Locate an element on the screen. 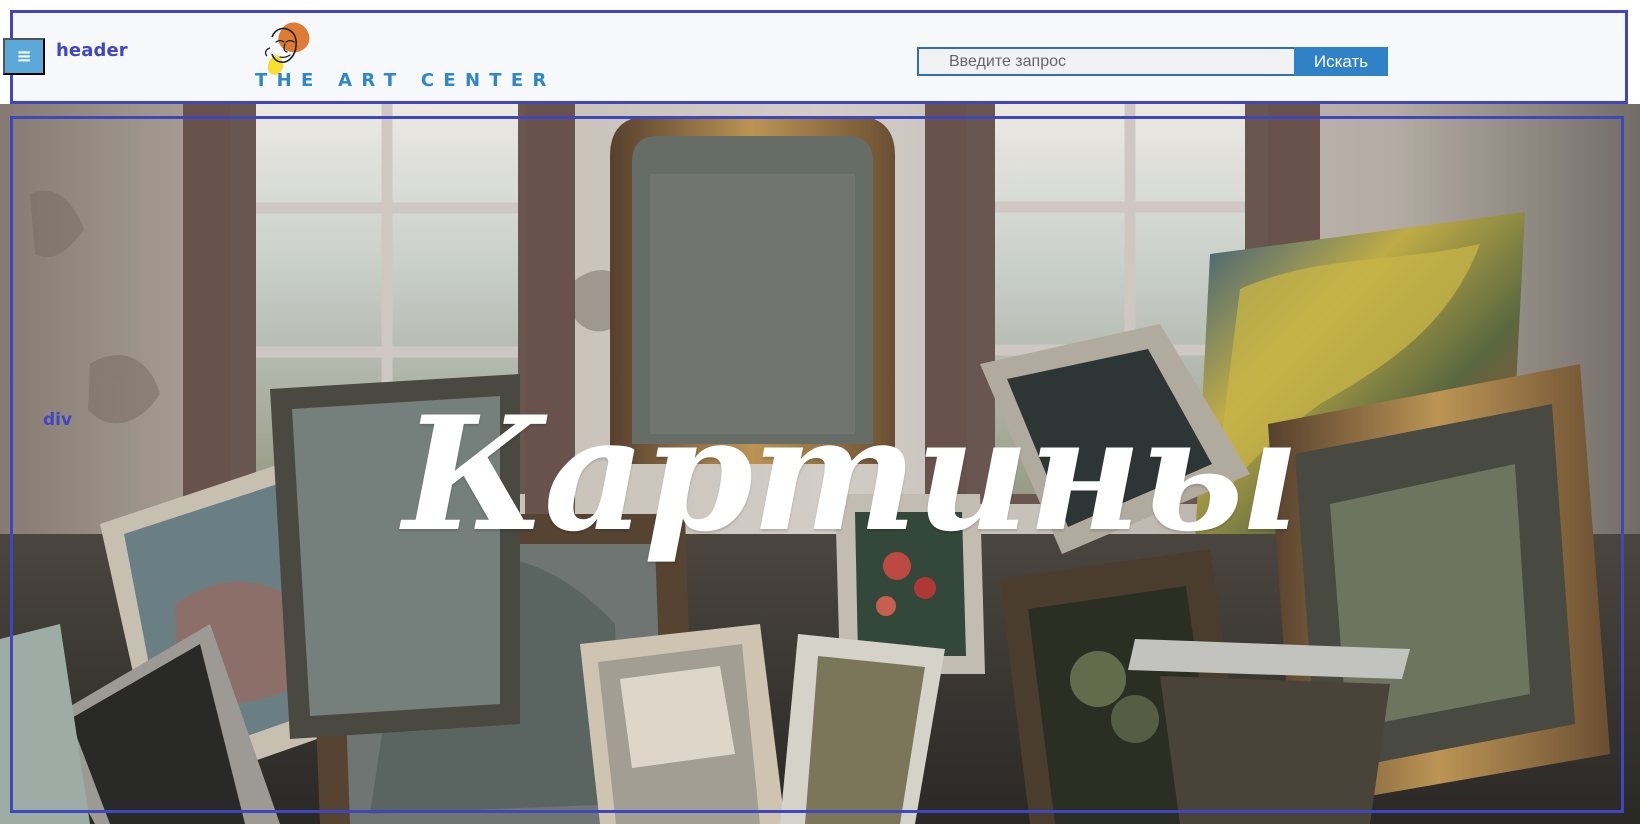 The height and width of the screenshot is (824, 1640). search-input is located at coordinates (1105, 61).